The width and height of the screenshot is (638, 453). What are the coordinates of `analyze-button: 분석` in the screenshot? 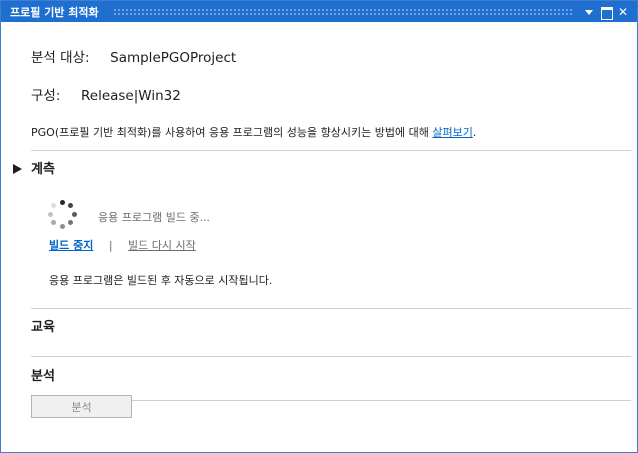 It's located at (81, 406).